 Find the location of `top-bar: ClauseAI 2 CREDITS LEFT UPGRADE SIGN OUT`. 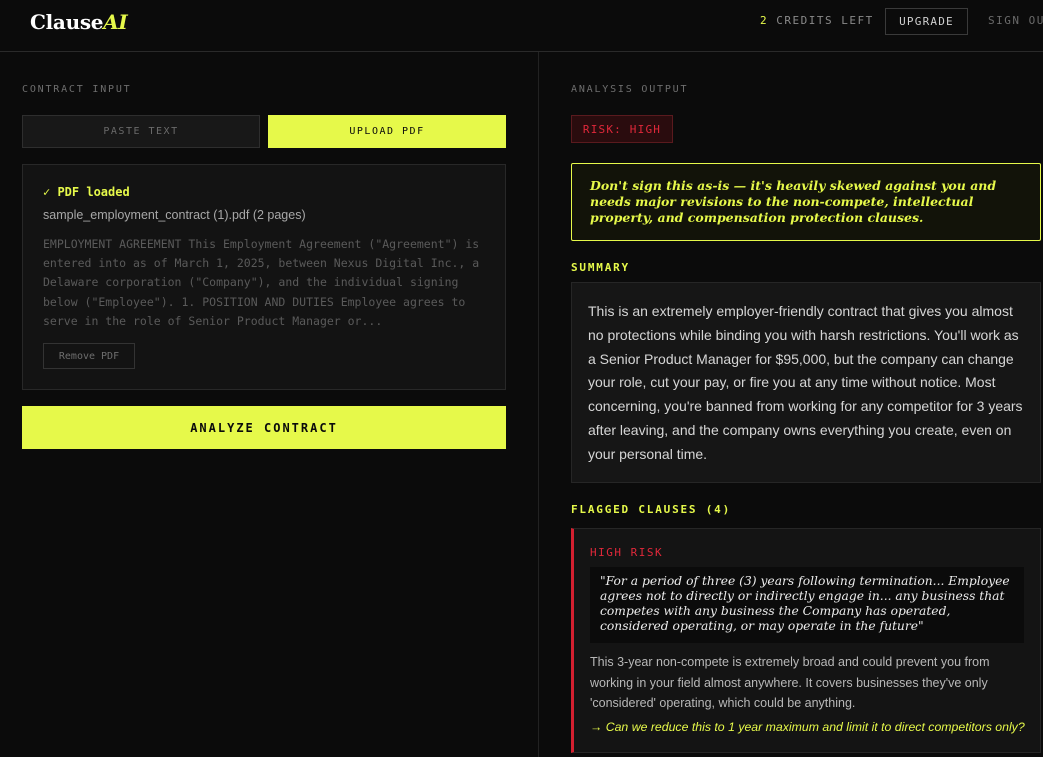

top-bar: ClauseAI 2 CREDITS LEFT UPGRADE SIGN OUT is located at coordinates (521, 26).